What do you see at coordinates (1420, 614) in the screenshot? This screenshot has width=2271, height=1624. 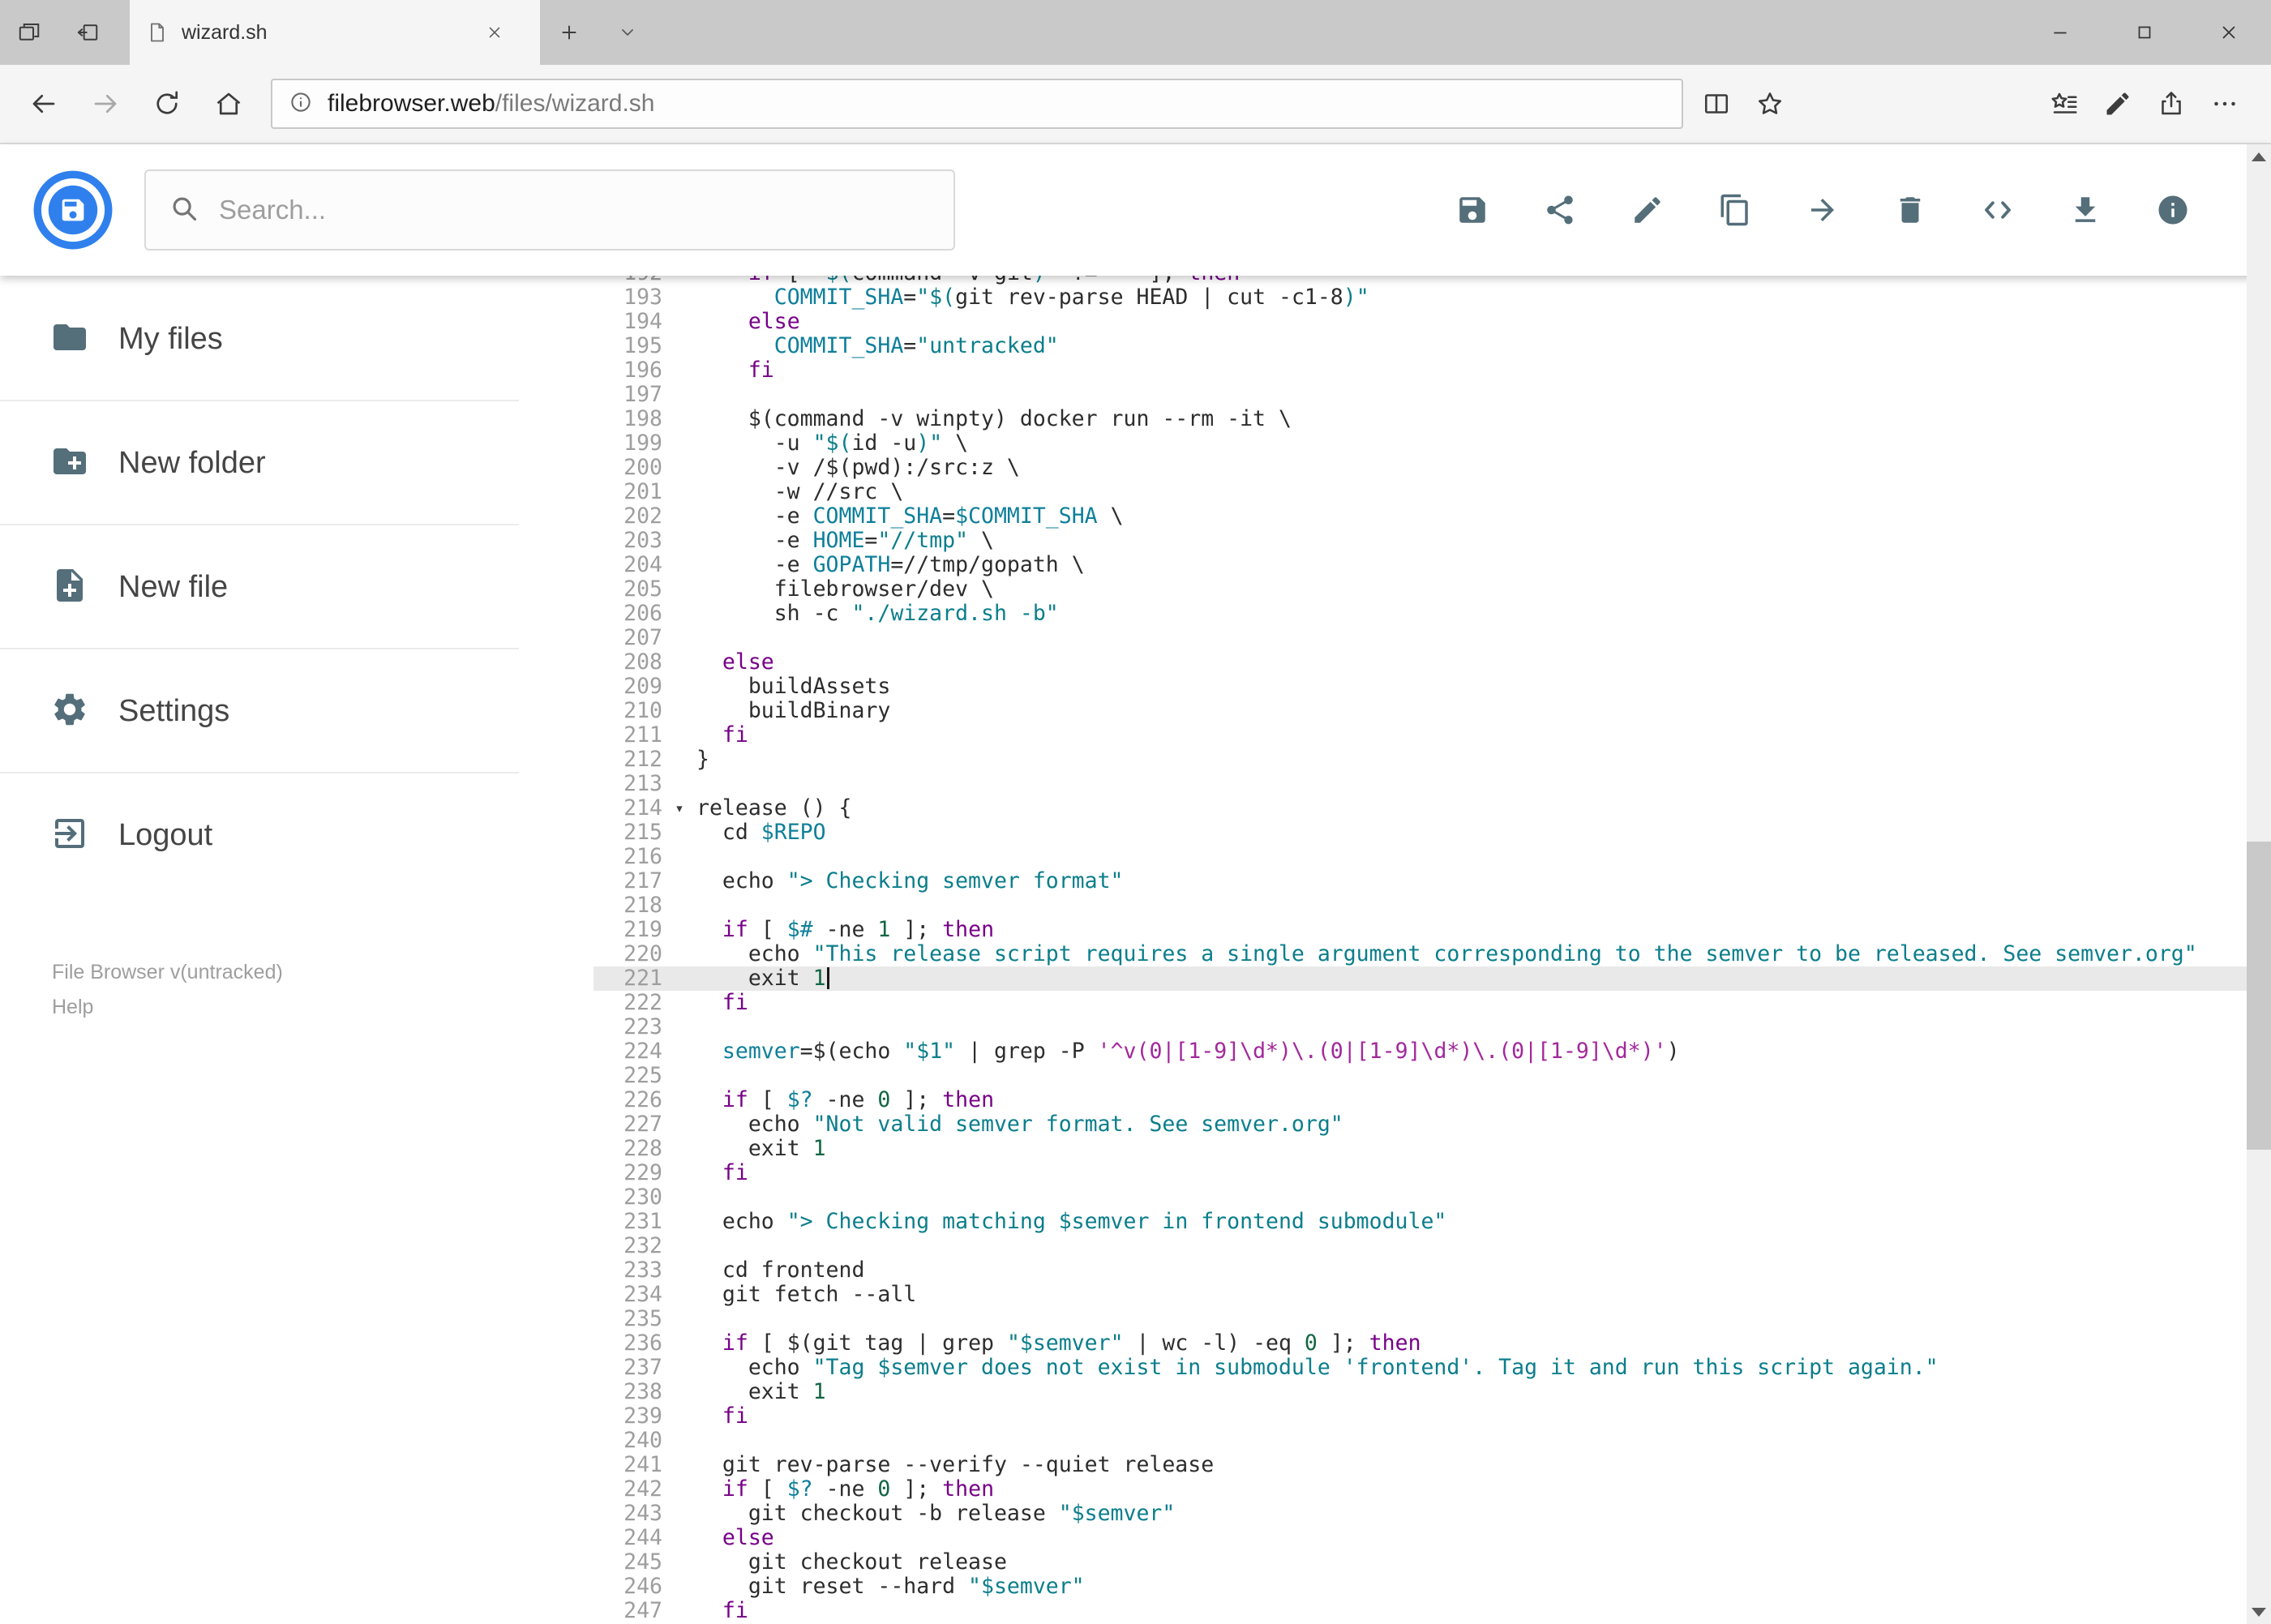 I see `code-line: 206 sh -c "./wizard.sh -b"` at bounding box center [1420, 614].